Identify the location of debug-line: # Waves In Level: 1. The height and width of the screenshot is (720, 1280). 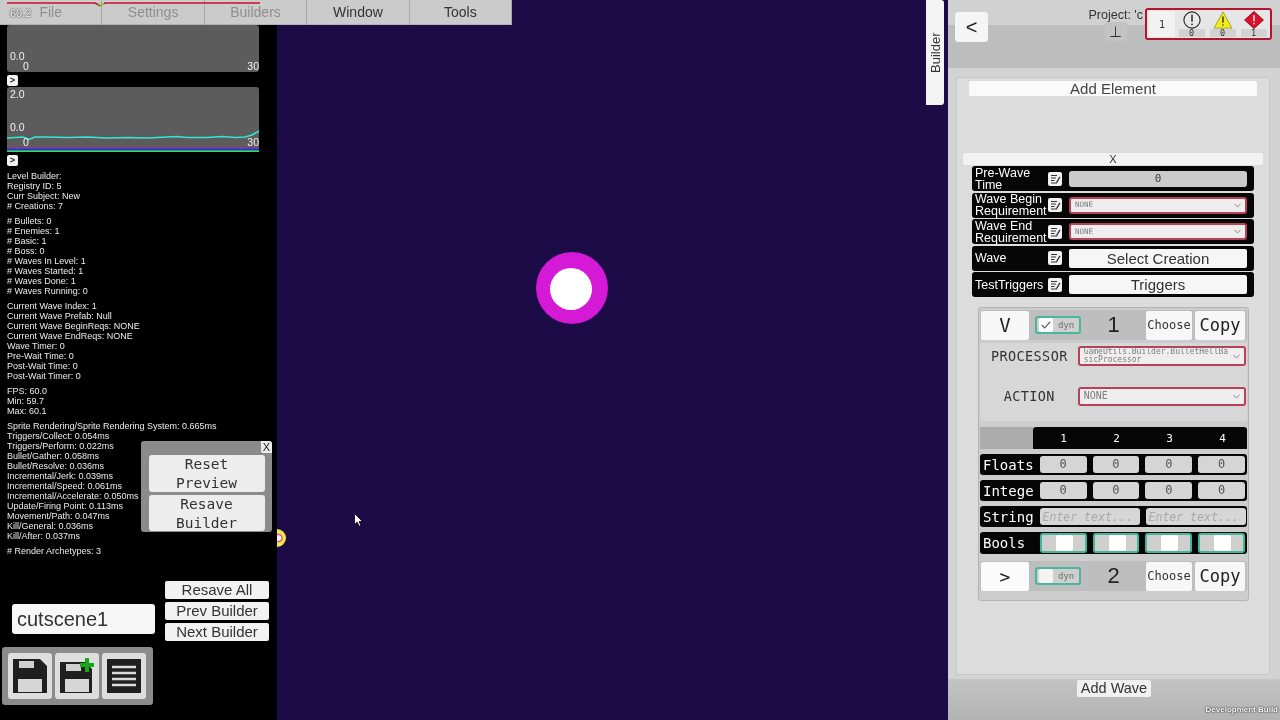
(46, 261).